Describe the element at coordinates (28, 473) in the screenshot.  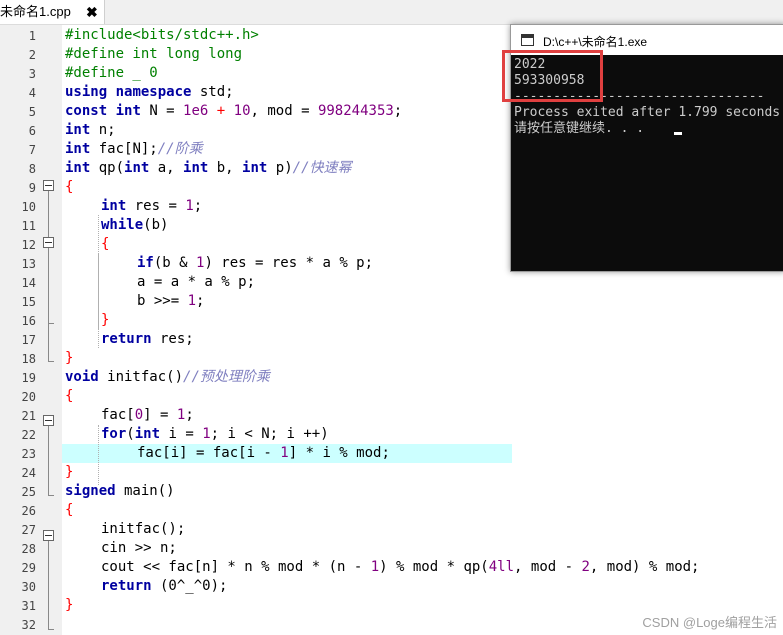
I see `line-number: 24` at that location.